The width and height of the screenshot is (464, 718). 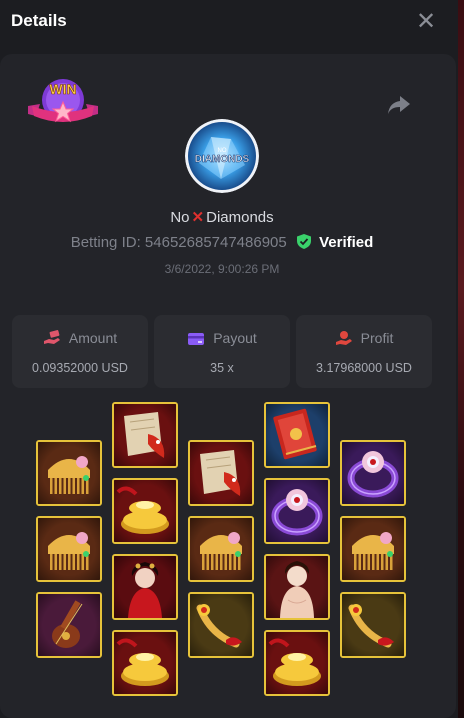 I want to click on close-icon: ✕, so click(x=426, y=22).